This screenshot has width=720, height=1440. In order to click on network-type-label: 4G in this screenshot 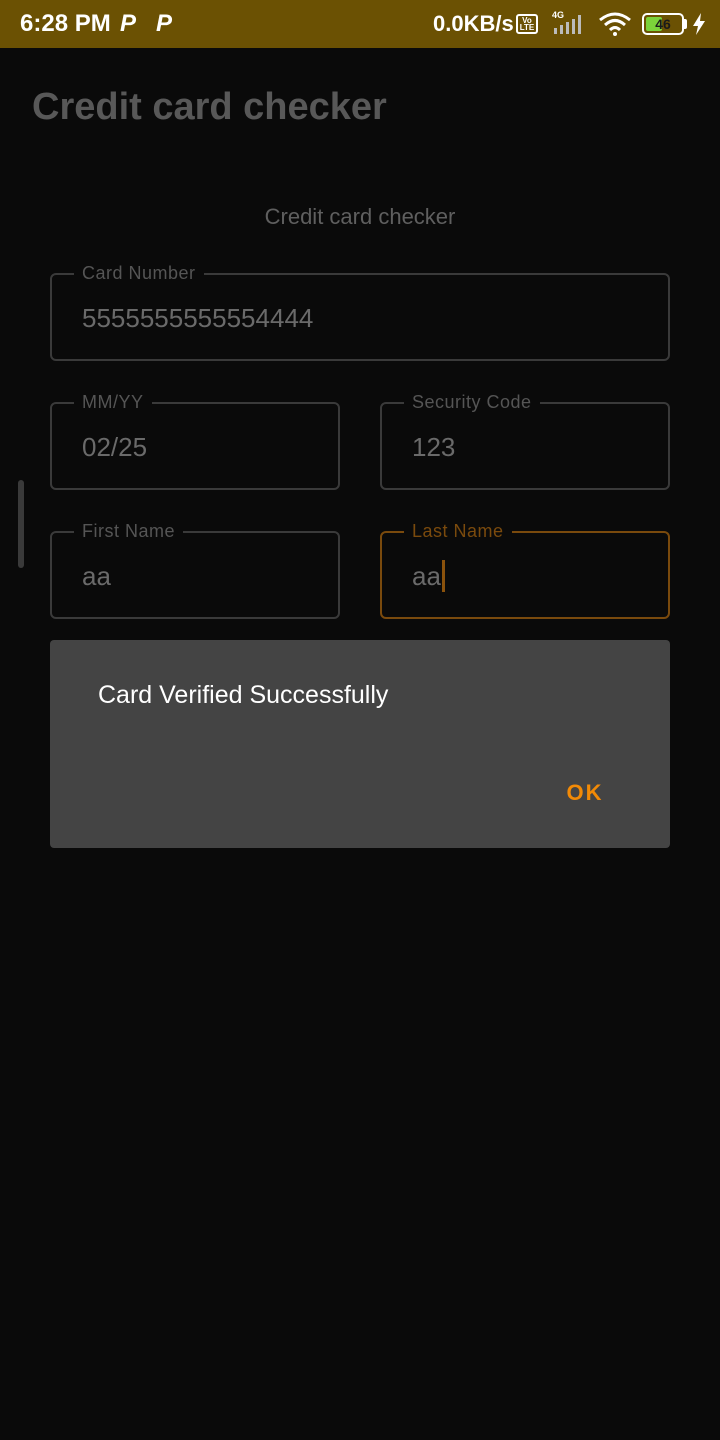, I will do `click(558, 15)`.